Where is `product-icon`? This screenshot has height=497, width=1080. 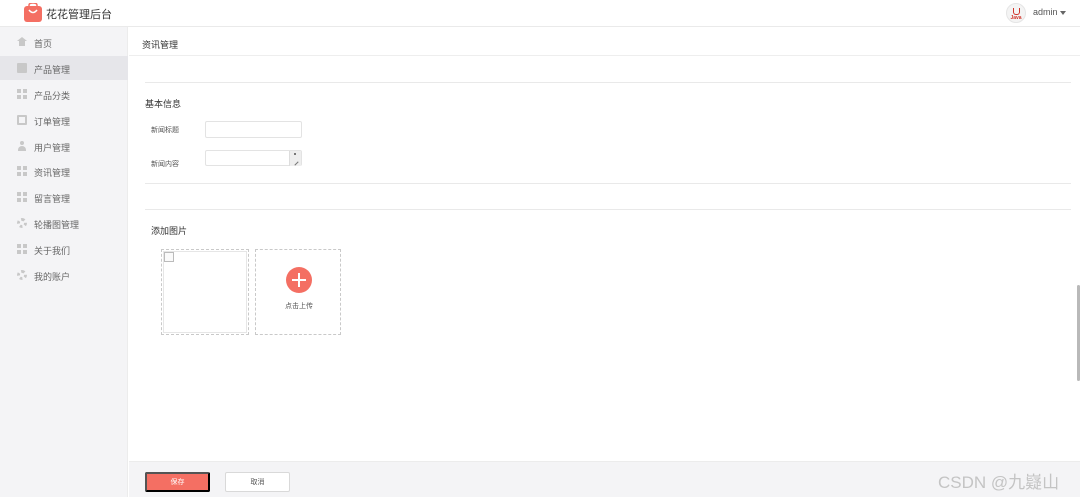 product-icon is located at coordinates (22, 68).